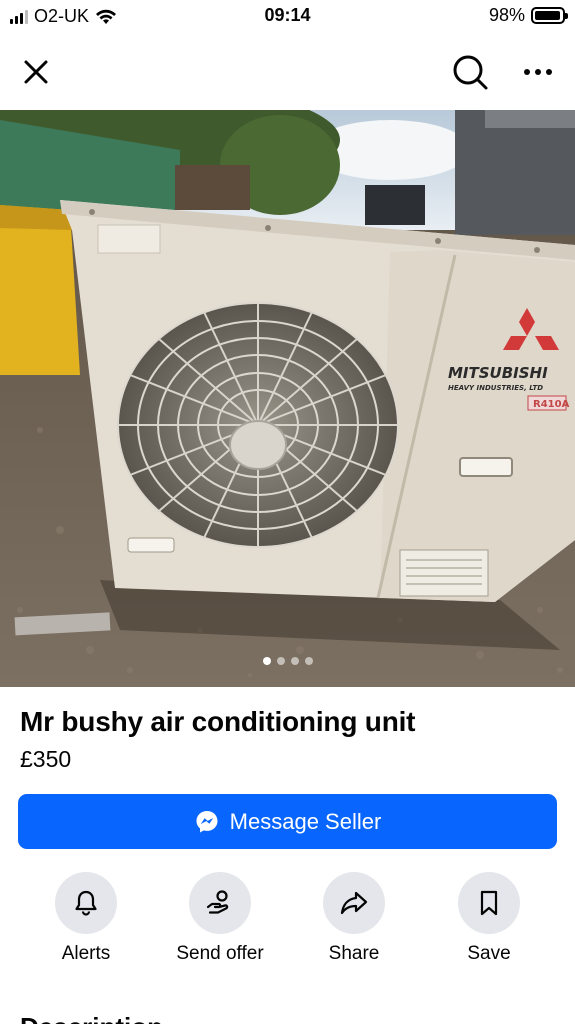 Image resolution: width=575 pixels, height=1024 pixels. Describe the element at coordinates (220, 918) in the screenshot. I see `send-offer-button: Send offer` at that location.